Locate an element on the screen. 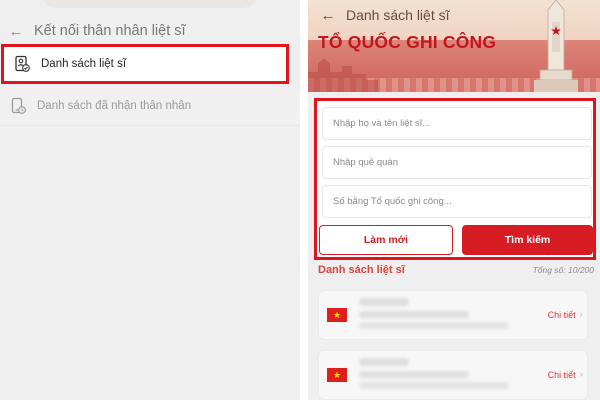 This screenshot has width=600, height=400. menu-item-received-list: Danh sách đã nhận thân nhân is located at coordinates (150, 106).